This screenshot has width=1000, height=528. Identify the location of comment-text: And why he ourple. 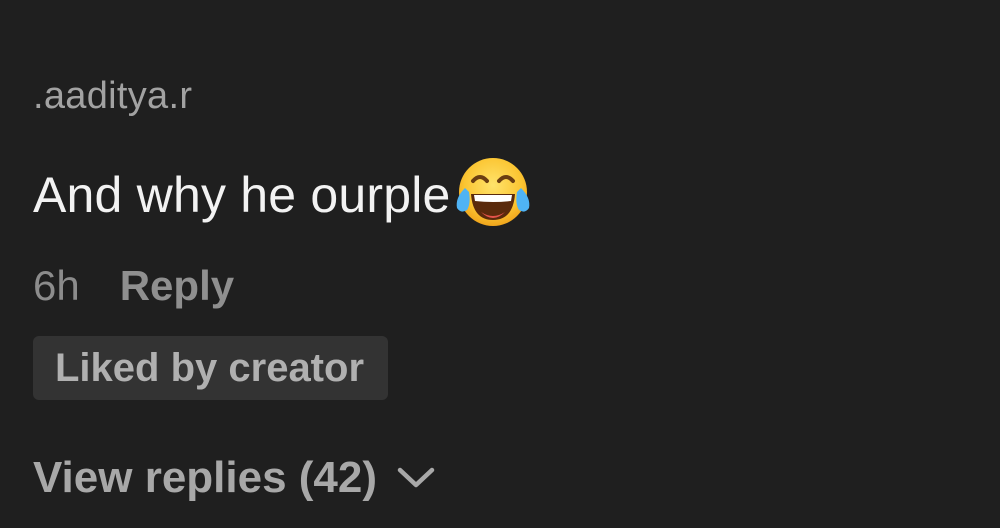
(242, 195).